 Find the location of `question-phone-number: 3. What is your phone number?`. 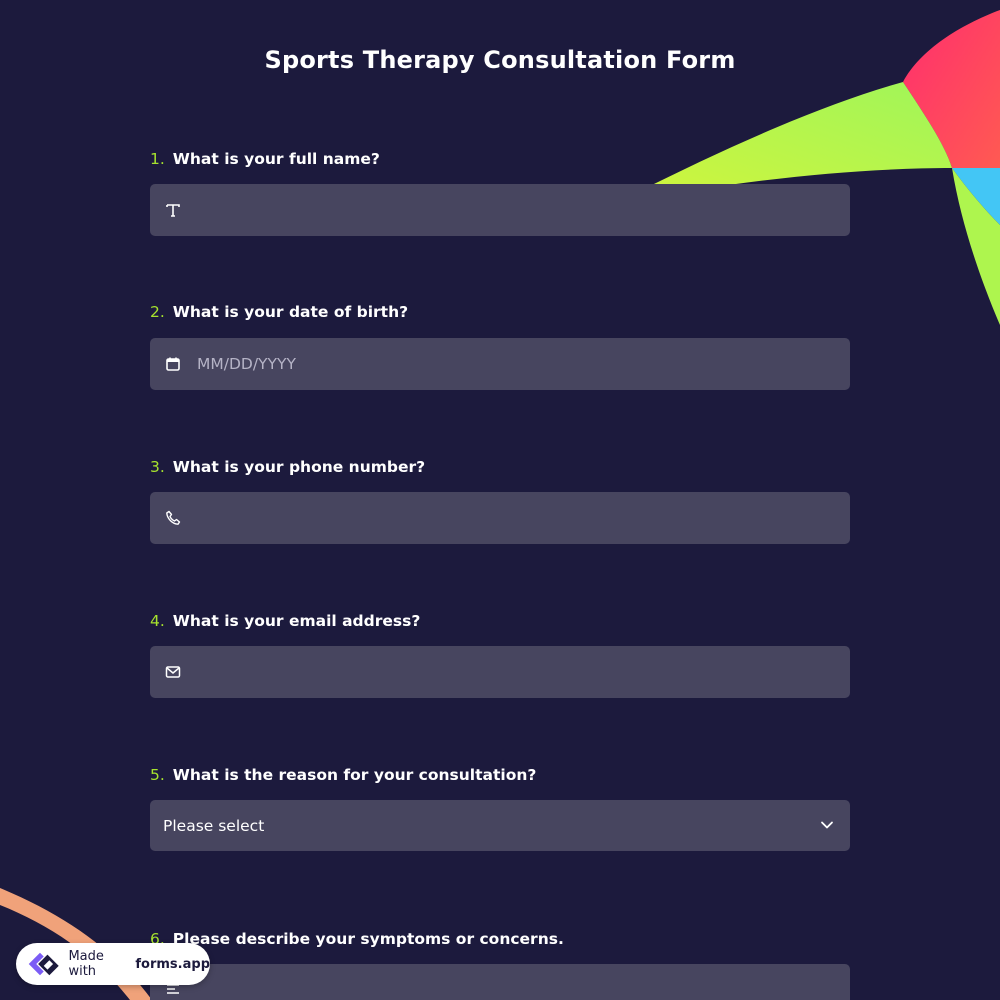

question-phone-number: 3. What is your phone number? is located at coordinates (500, 500).